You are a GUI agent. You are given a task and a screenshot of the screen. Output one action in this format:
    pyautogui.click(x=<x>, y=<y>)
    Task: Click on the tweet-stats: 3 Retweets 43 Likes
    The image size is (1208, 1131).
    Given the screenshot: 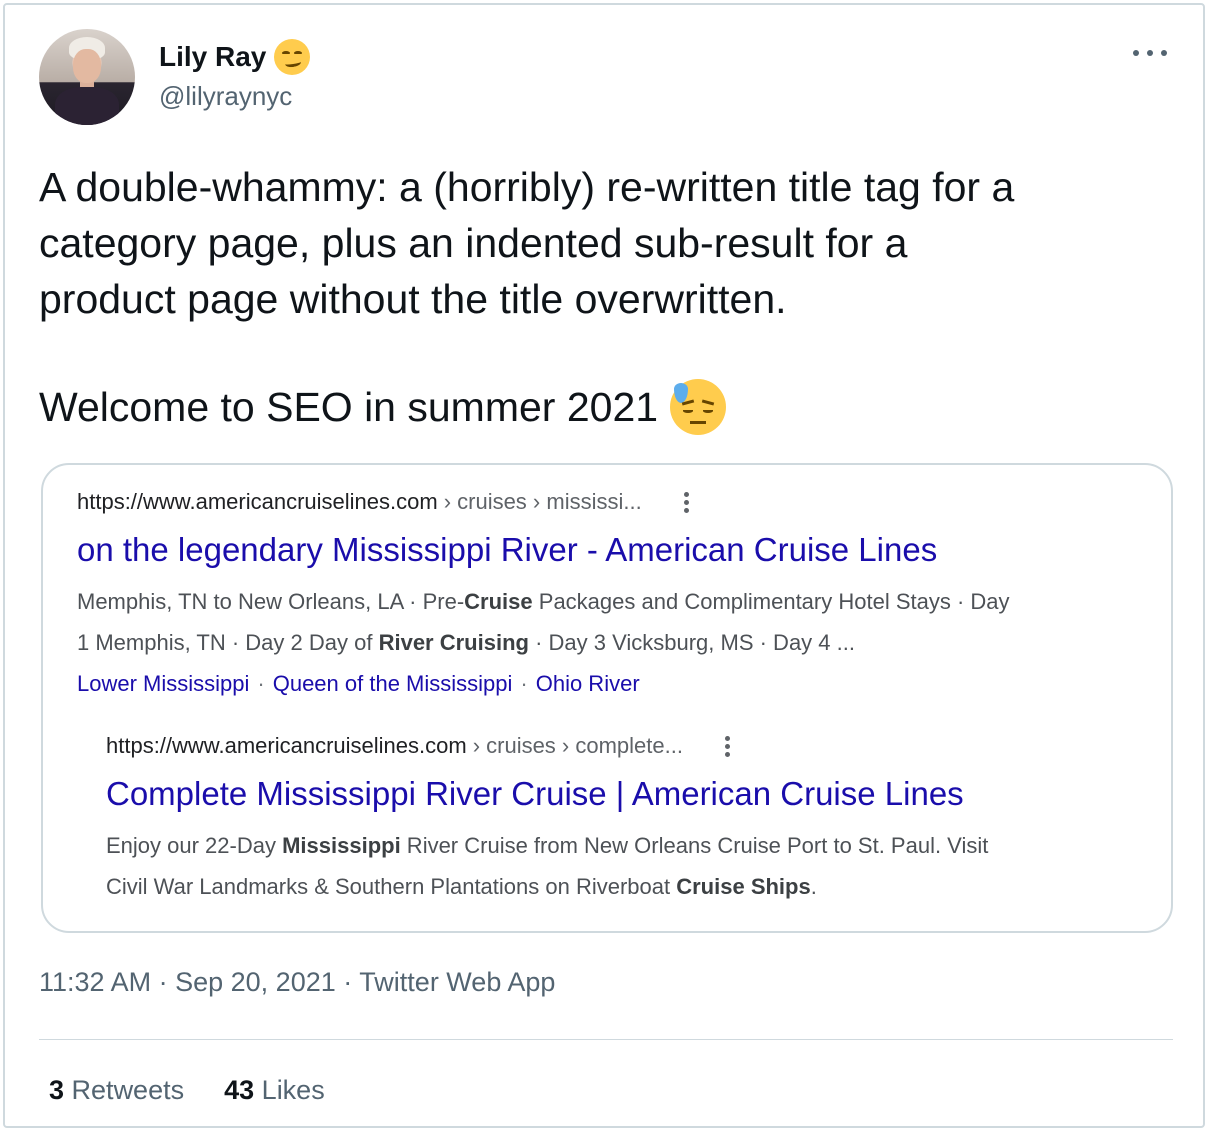 What is the action you would take?
    pyautogui.click(x=187, y=1090)
    